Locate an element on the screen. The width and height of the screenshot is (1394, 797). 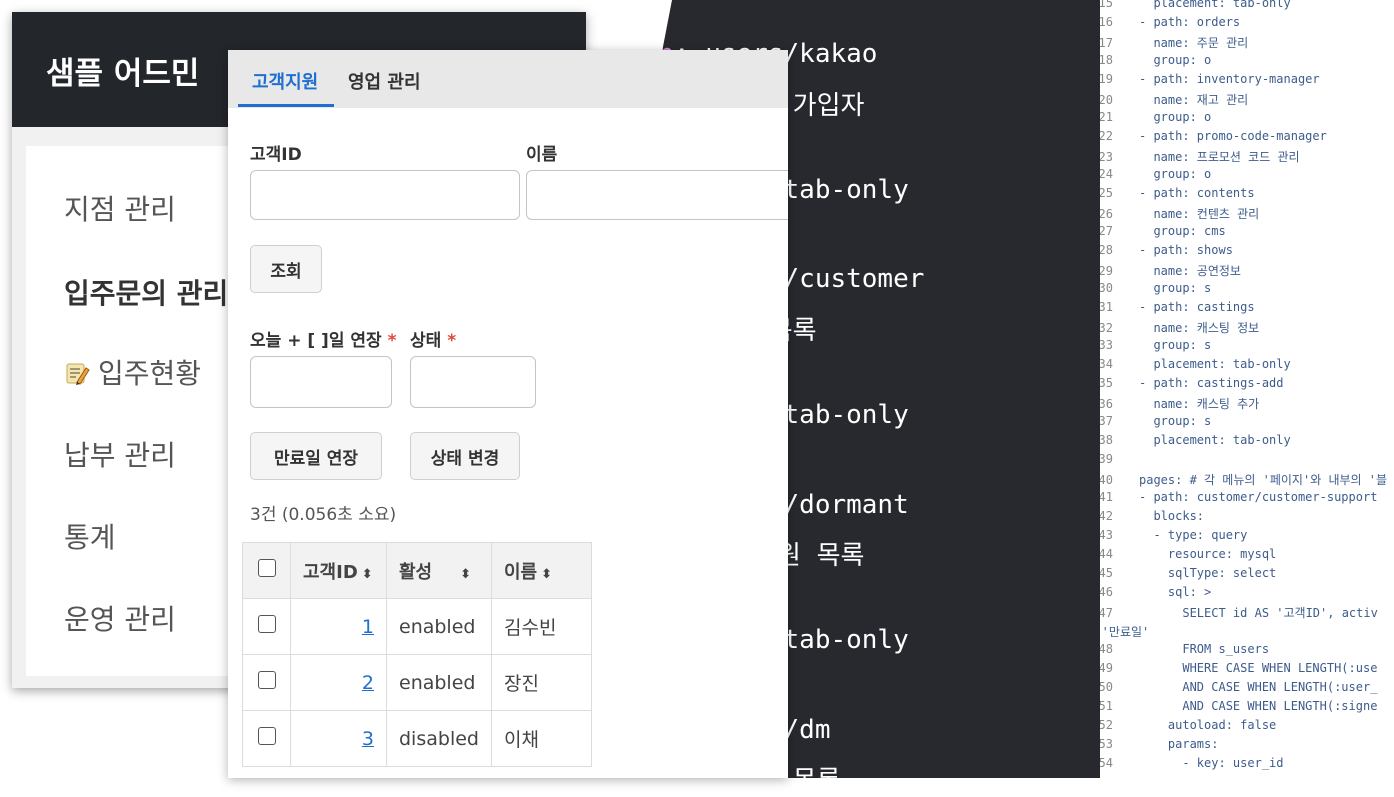
customer-id-link: 2 is located at coordinates (368, 683).